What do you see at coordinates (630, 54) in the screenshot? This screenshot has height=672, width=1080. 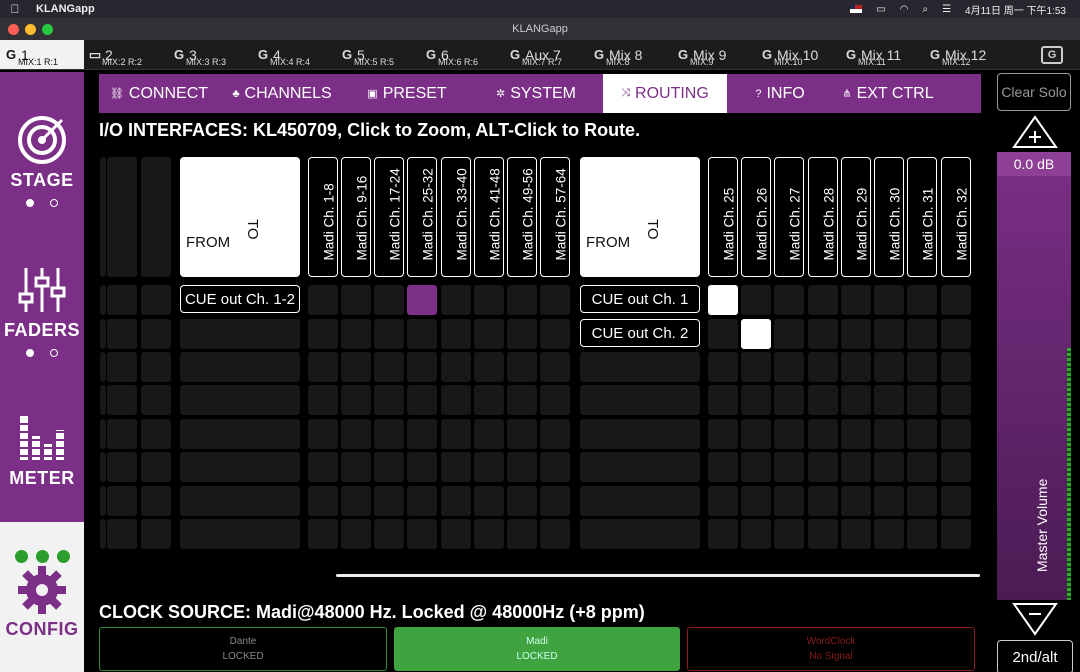 I see `mix-tab-8: G Mix 8 MIX:8` at bounding box center [630, 54].